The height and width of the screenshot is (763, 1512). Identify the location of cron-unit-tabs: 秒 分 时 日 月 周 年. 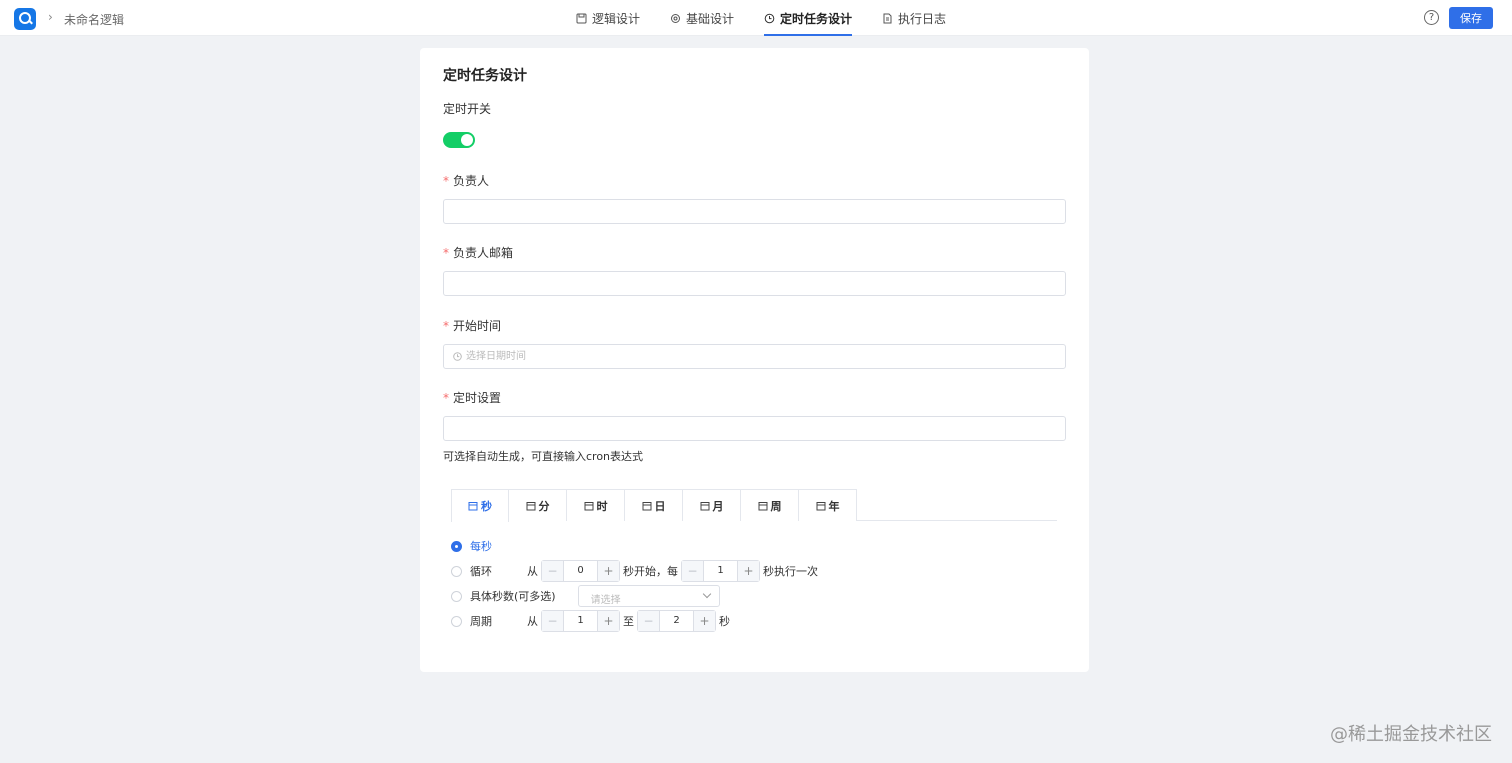
(754, 505).